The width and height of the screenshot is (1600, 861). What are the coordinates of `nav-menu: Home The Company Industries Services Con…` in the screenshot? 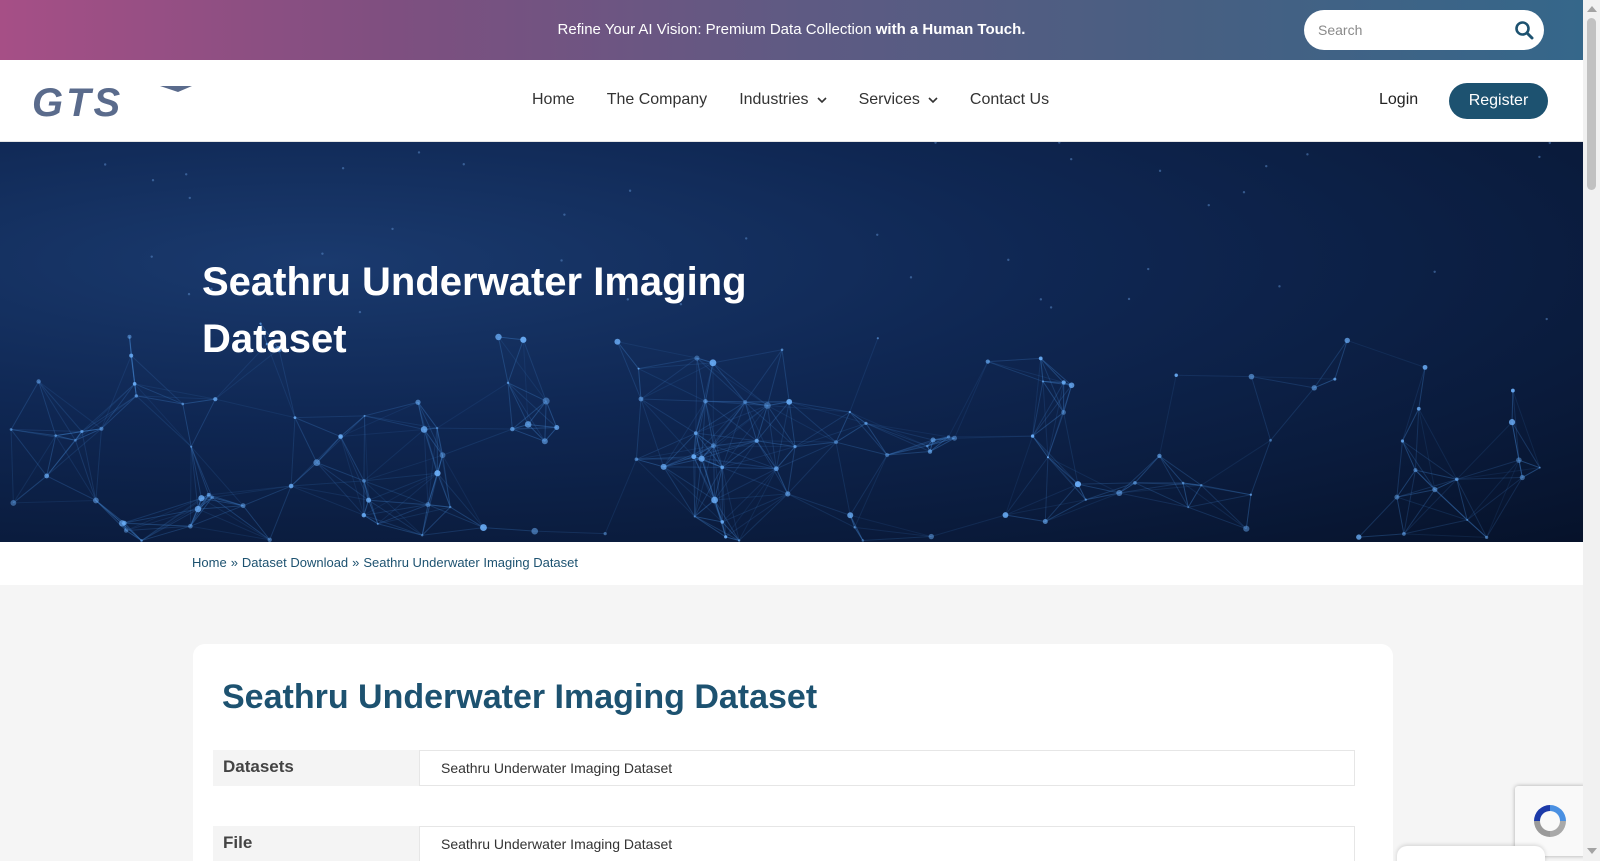 It's located at (806, 100).